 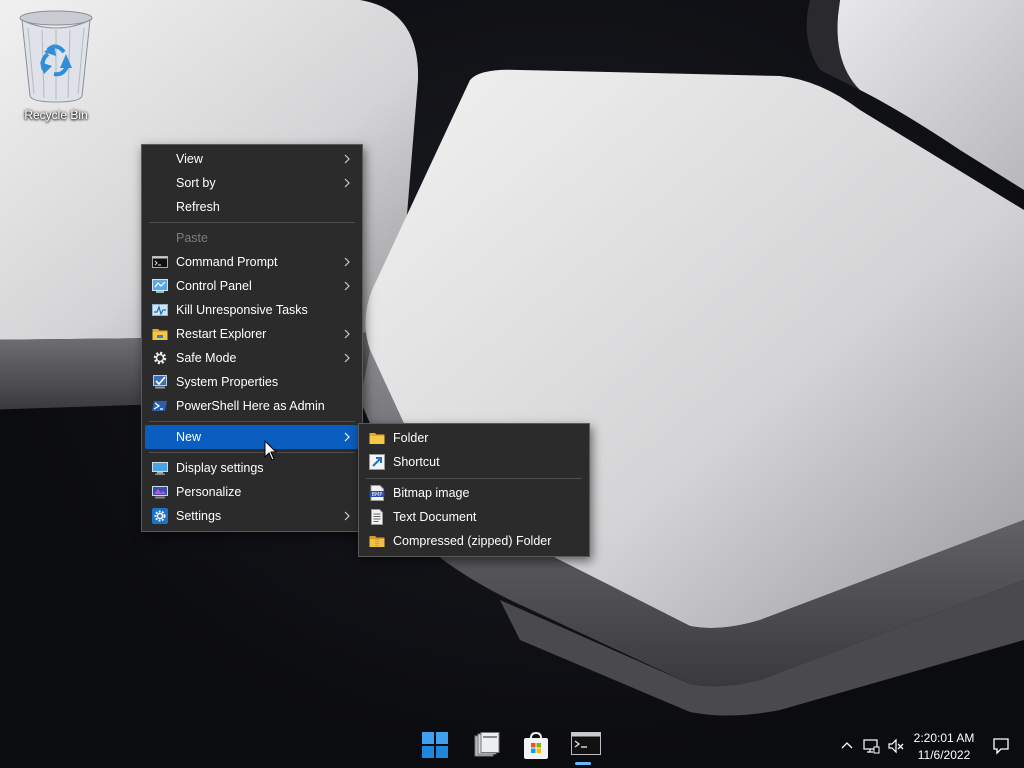 I want to click on menu-item-settings: Settings, so click(x=252, y=516).